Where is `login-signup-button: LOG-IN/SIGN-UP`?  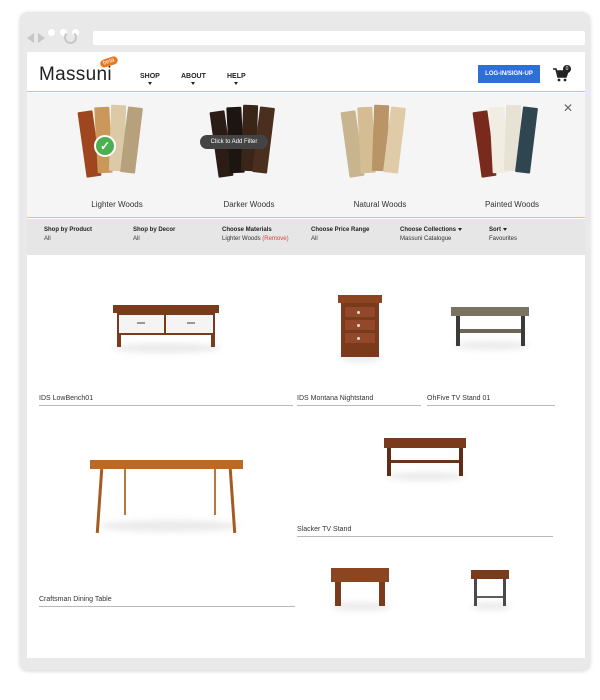
login-signup-button: LOG-IN/SIGN-UP is located at coordinates (509, 74).